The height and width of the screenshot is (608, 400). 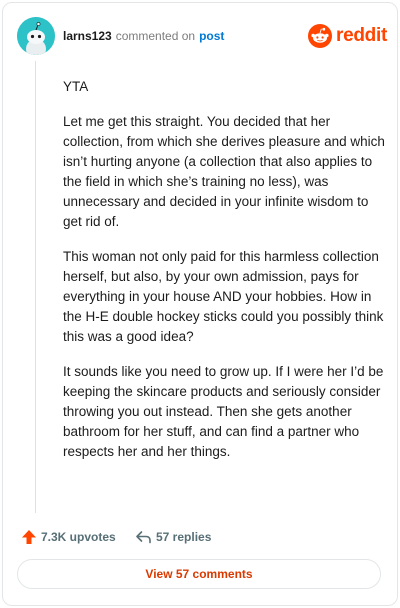 I want to click on reddit-logo: reddit, so click(x=347, y=36).